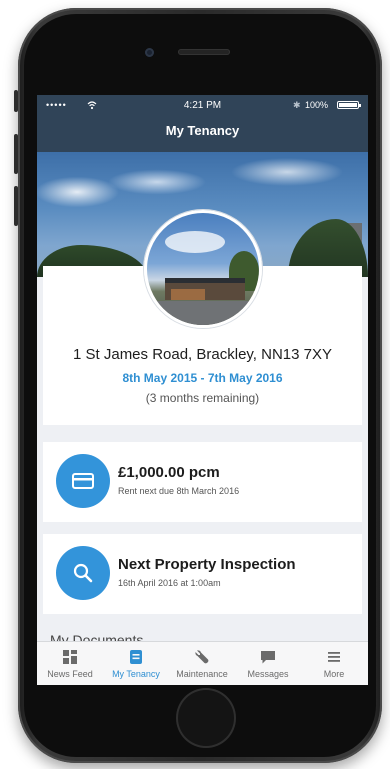 The height and width of the screenshot is (769, 390). I want to click on page-title: My Tenancy, so click(202, 130).